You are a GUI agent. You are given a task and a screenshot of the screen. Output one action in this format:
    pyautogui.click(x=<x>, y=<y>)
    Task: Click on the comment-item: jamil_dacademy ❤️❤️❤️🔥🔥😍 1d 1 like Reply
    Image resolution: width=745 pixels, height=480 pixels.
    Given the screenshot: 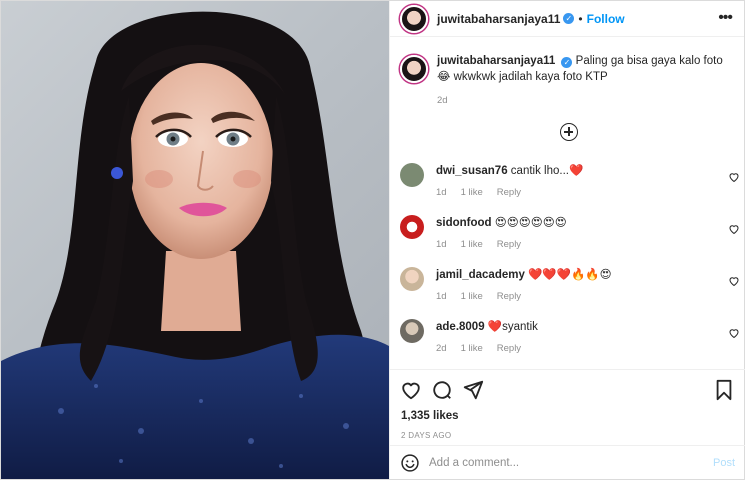 What is the action you would take?
    pyautogui.click(x=570, y=284)
    